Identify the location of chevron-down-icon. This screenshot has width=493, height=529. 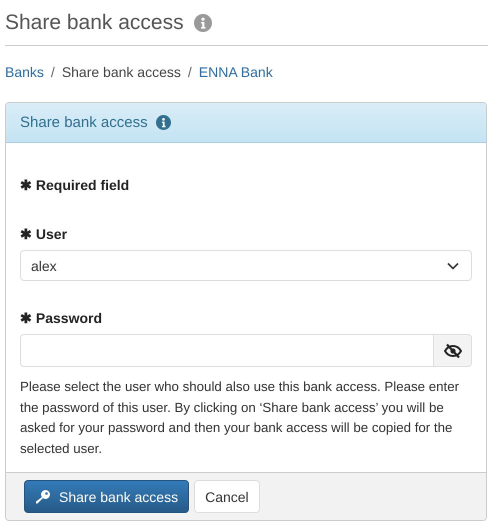
(453, 266).